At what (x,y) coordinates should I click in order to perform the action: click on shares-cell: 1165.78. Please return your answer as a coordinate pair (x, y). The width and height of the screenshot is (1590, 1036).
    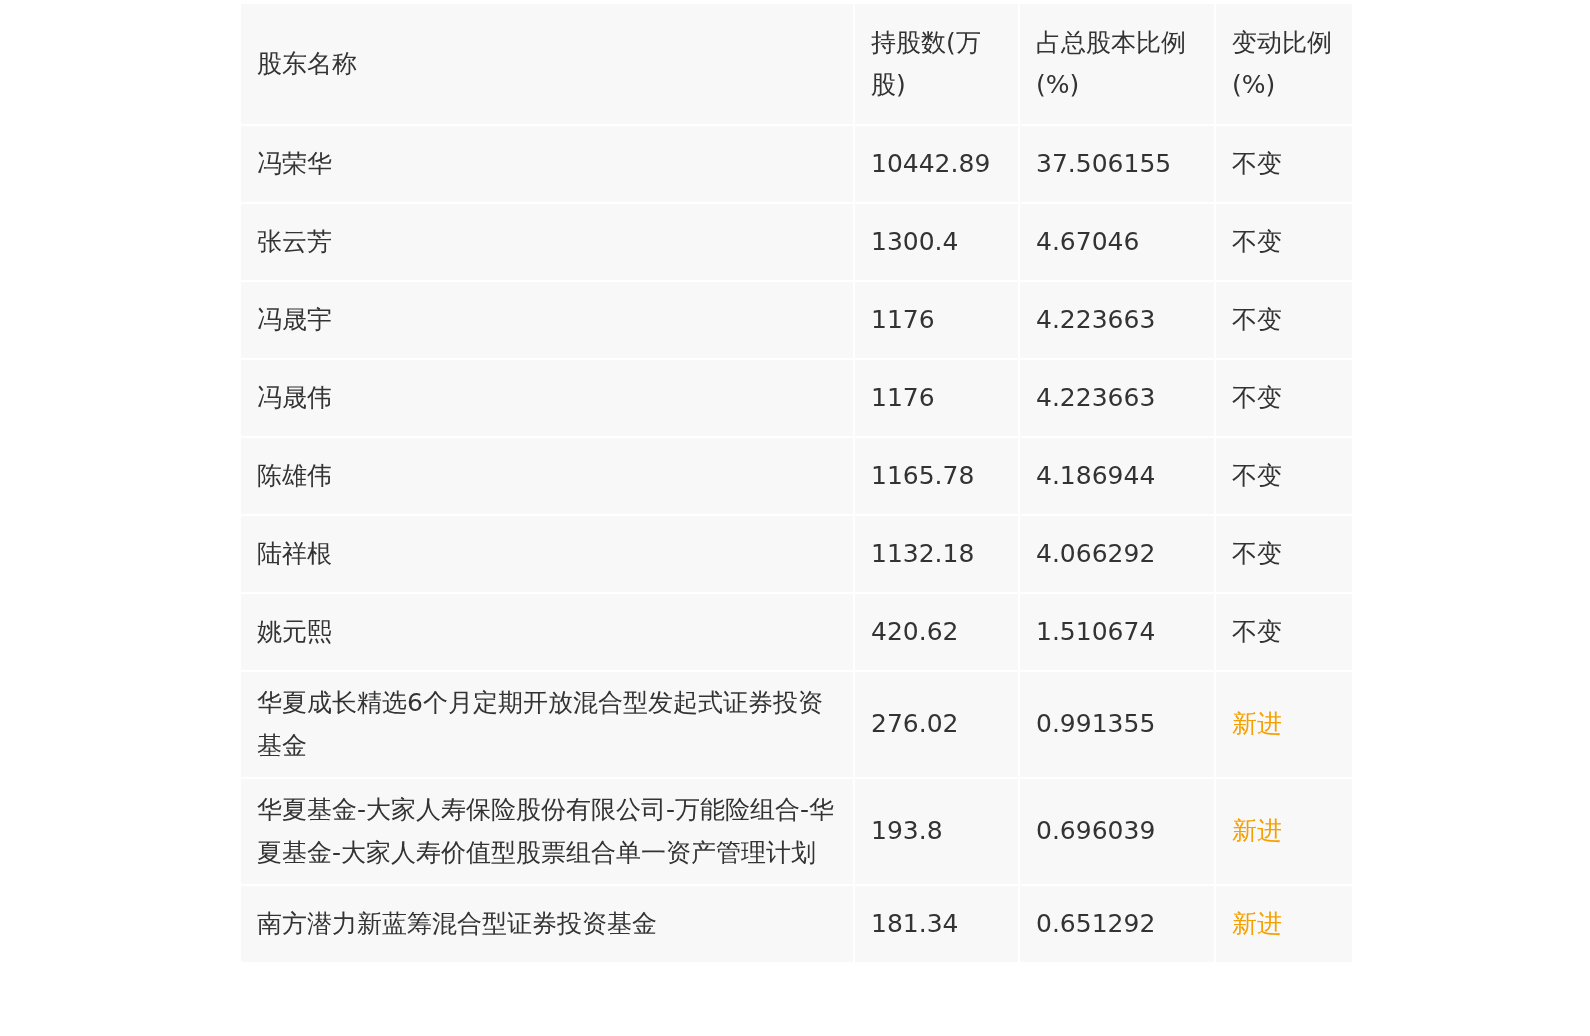
    Looking at the image, I should click on (936, 476).